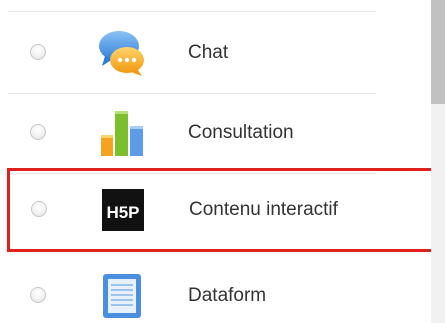 The width and height of the screenshot is (445, 323). I want to click on vertical-scrollbar, so click(438, 161).